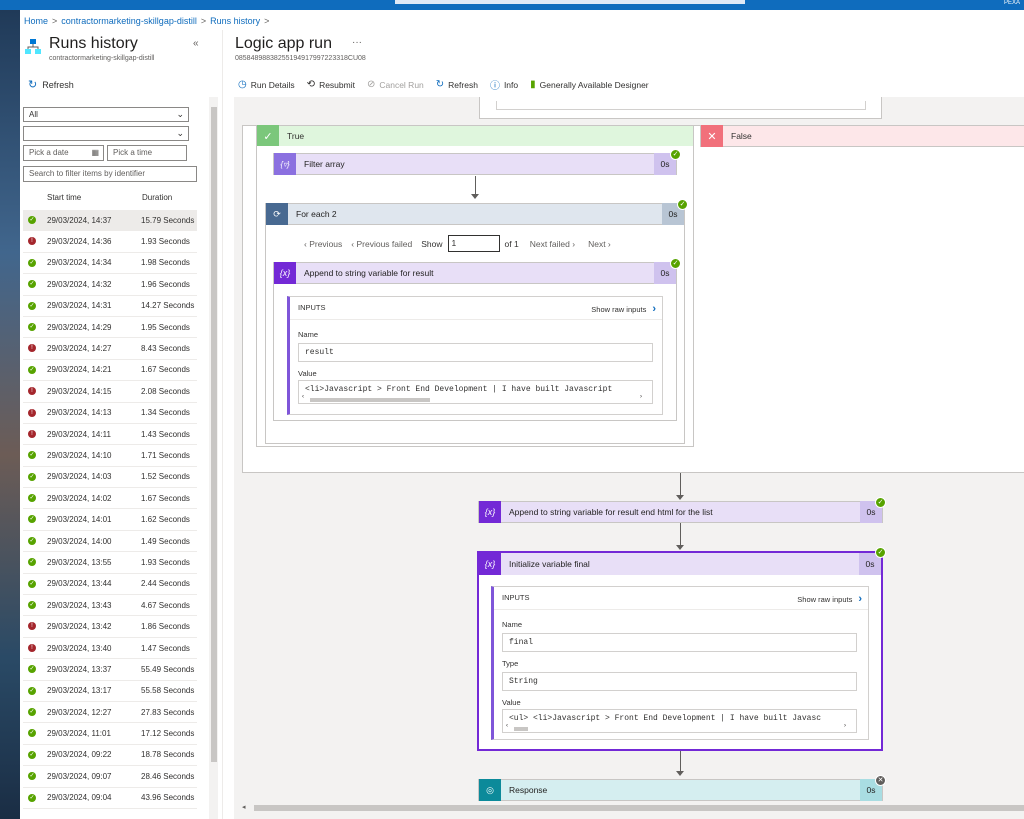  Describe the element at coordinates (599, 244) in the screenshot. I see `next-button: Next ›` at that location.